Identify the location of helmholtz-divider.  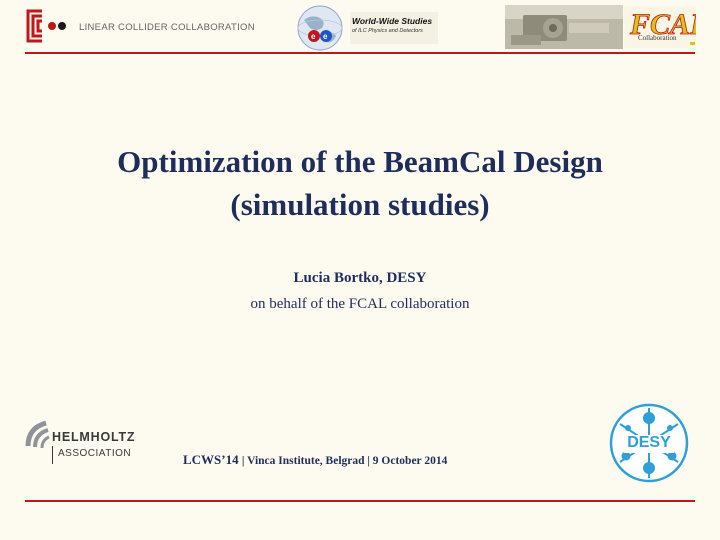
(52, 455).